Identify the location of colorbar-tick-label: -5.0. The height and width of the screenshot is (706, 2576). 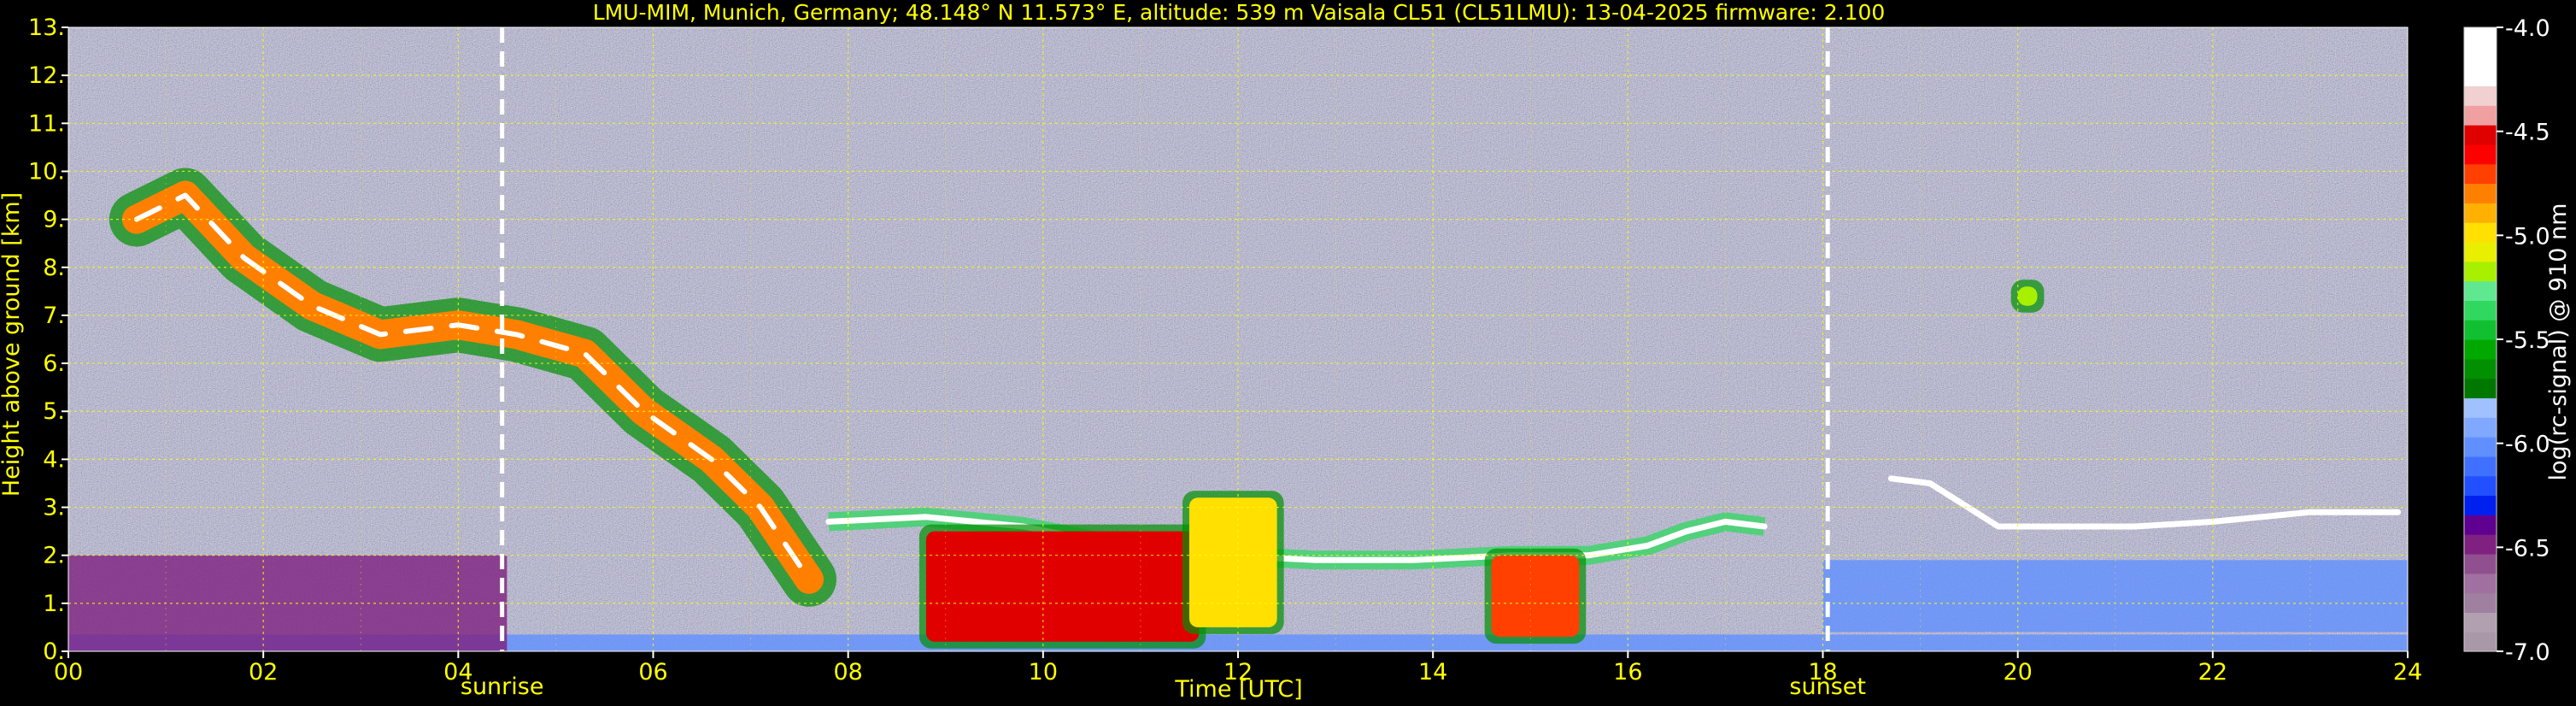
(2527, 236).